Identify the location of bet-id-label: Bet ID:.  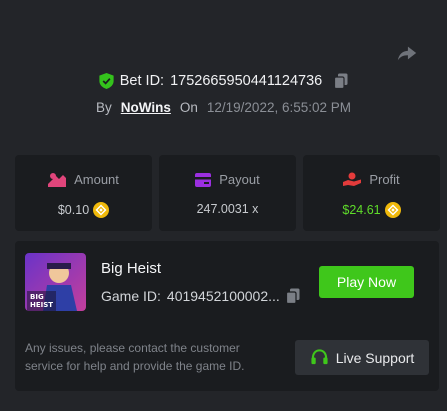
(142, 81).